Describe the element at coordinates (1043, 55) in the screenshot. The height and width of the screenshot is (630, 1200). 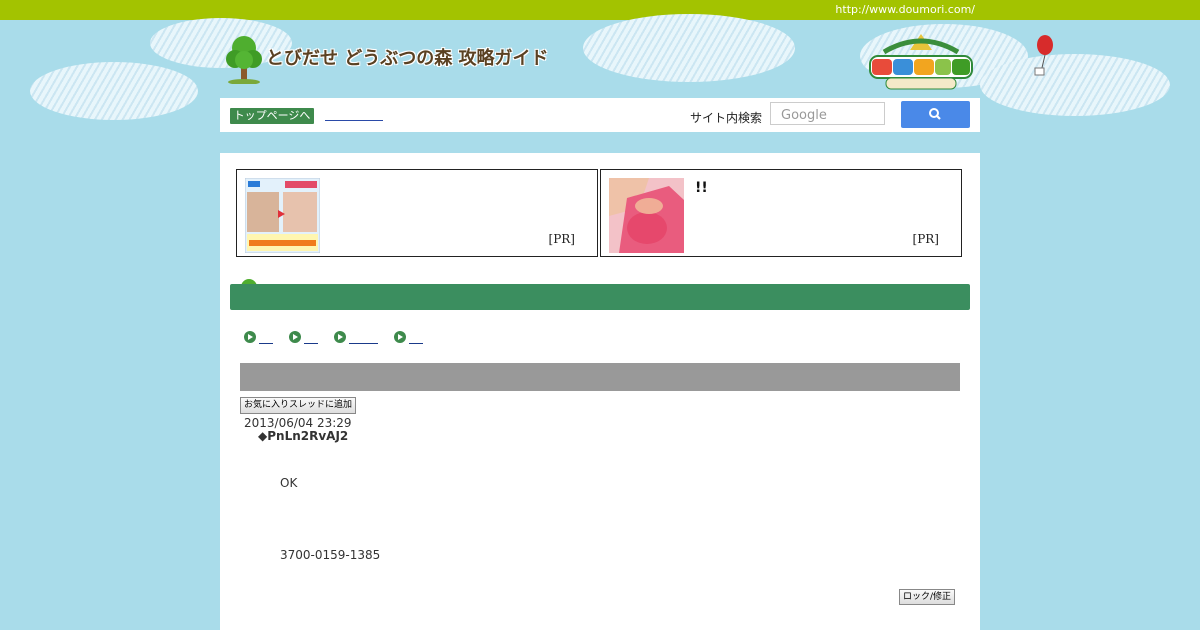
I see `balloon-icon` at that location.